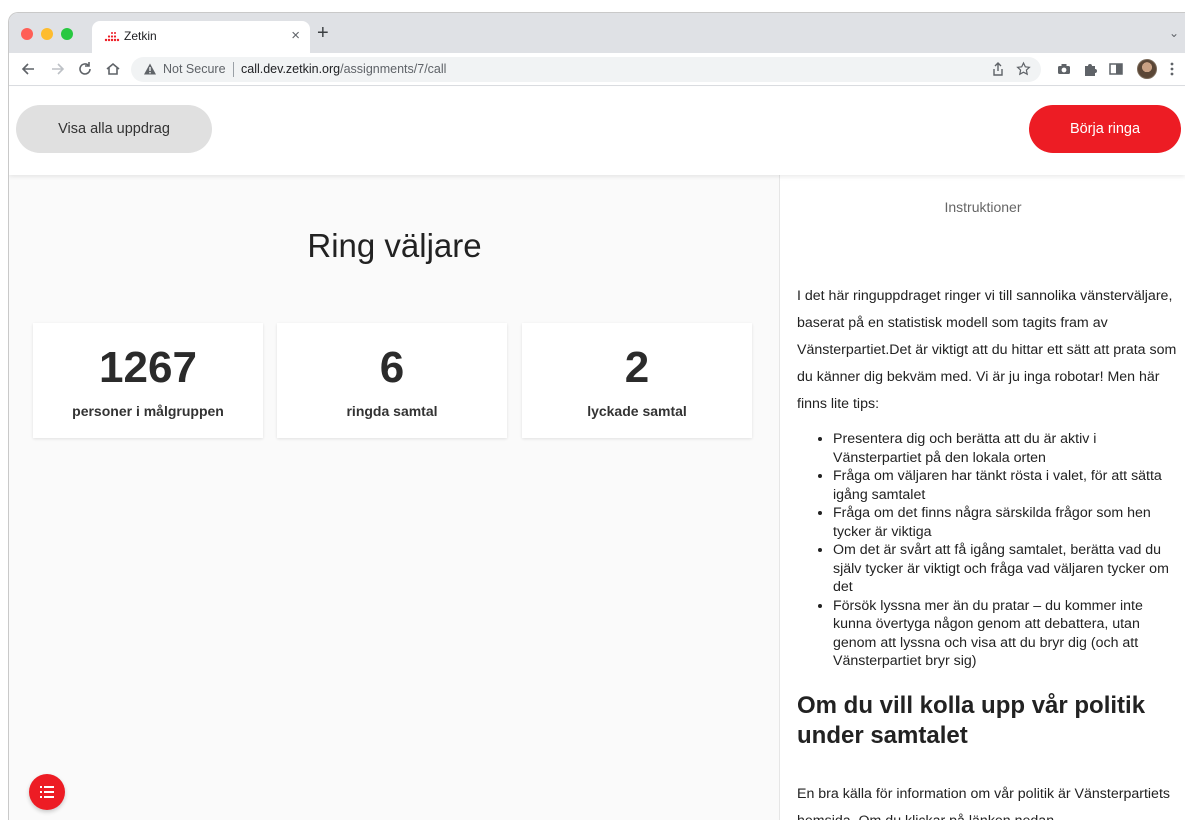  I want to click on stat-label: ringda samtal, so click(392, 411).